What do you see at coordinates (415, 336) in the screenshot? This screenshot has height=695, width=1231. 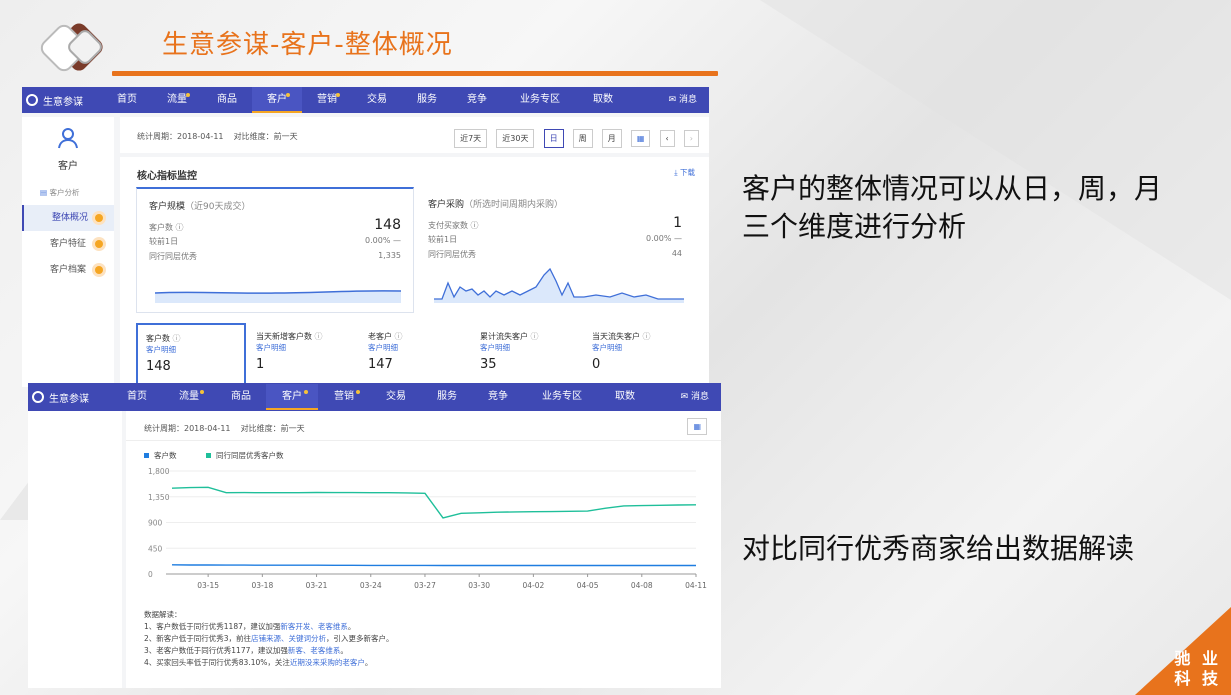 I see `metric-label: 老客户 ⓘ` at bounding box center [415, 336].